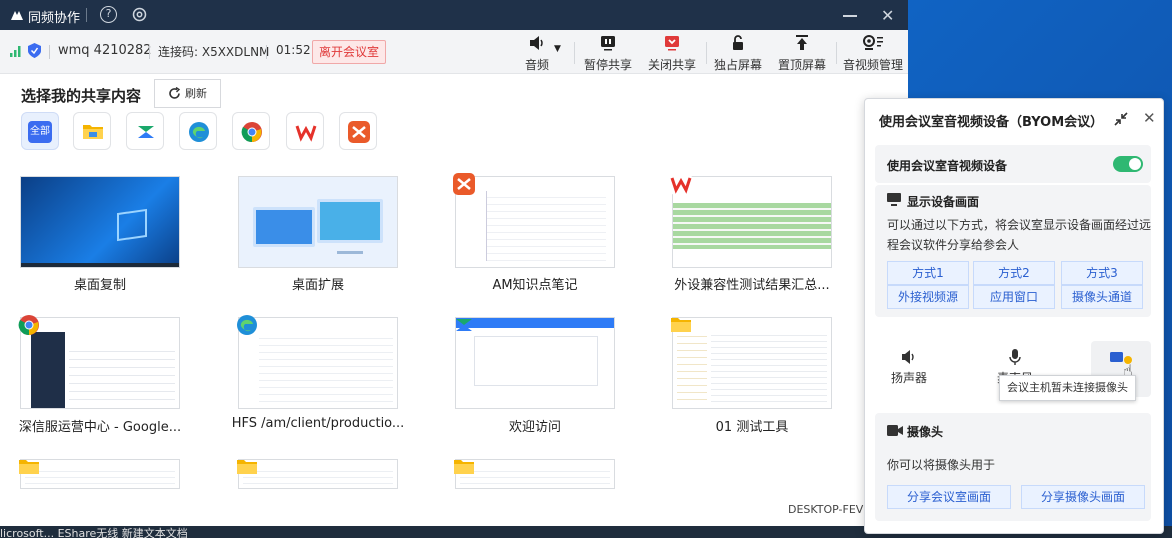  What do you see at coordinates (318, 222) in the screenshot?
I see `share-item-desktop-extend` at bounding box center [318, 222].